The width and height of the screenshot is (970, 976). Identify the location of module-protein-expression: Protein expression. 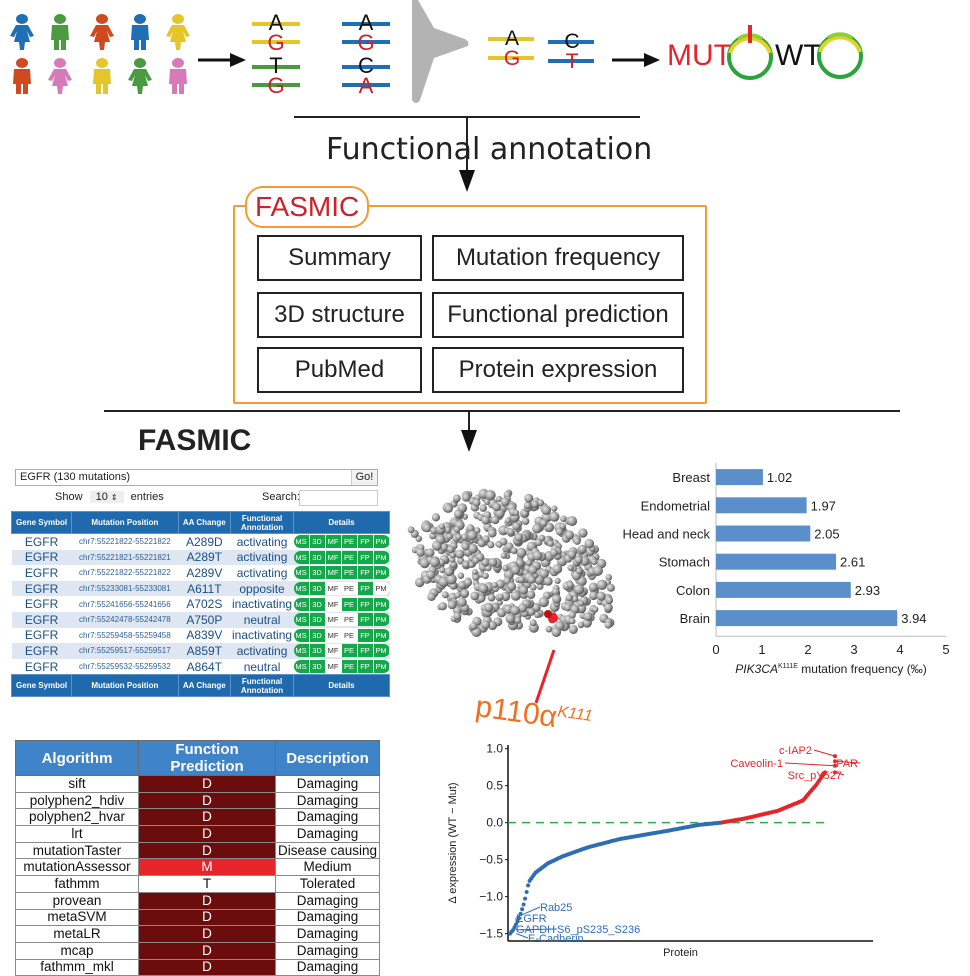
(558, 370).